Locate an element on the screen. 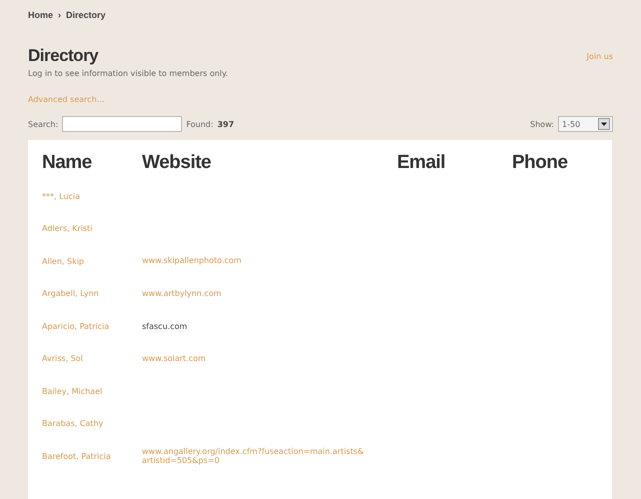  member-name-link: Avriss, Sol is located at coordinates (62, 359).